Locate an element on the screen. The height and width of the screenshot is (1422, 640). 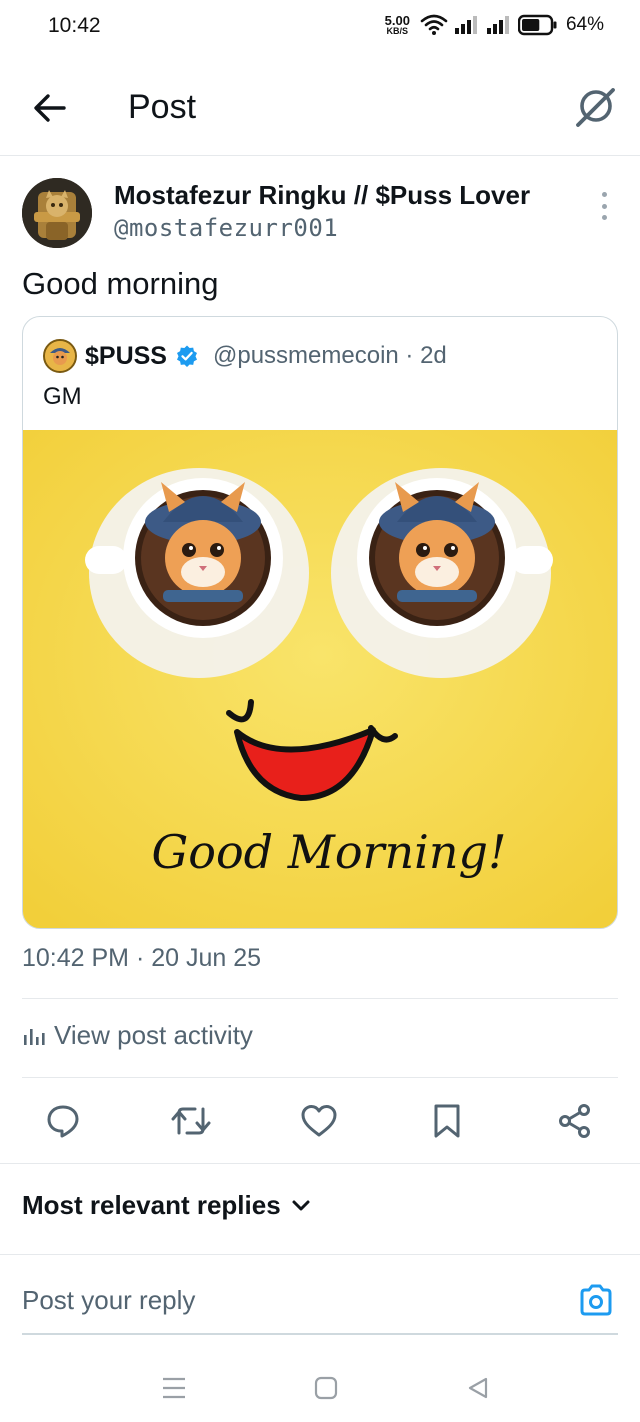
status-time: 10:42 is located at coordinates (74, 25).